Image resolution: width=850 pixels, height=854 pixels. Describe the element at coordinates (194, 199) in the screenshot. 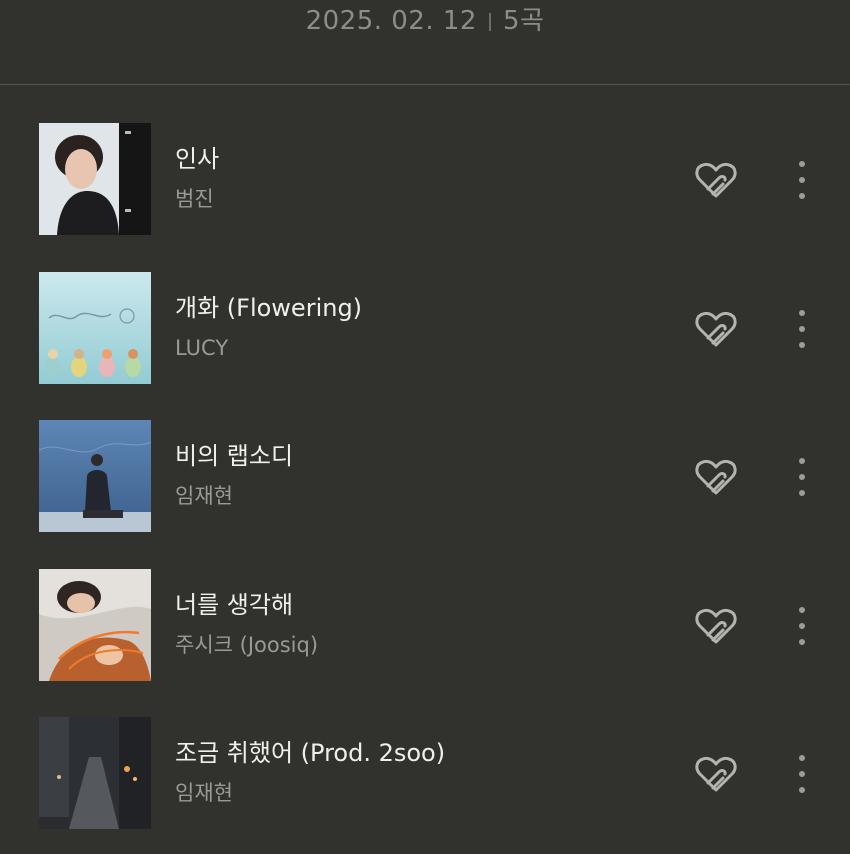

I see `song-artist: 범진` at that location.